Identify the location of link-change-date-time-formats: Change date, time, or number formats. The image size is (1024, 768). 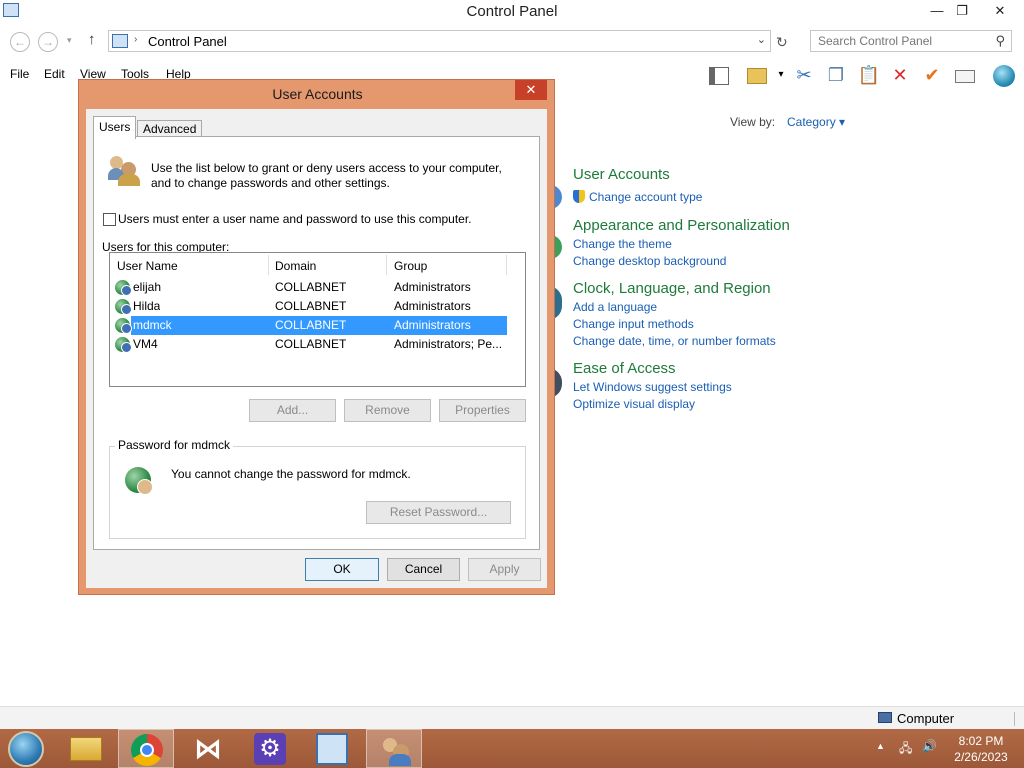
(674, 341).